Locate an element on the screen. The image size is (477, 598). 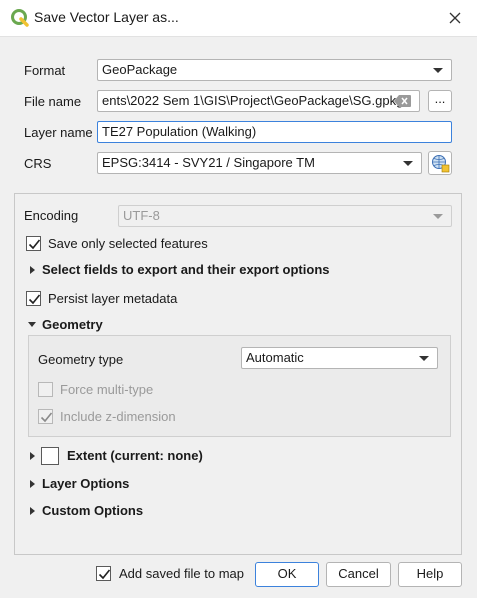
globe-icon is located at coordinates (441, 164).